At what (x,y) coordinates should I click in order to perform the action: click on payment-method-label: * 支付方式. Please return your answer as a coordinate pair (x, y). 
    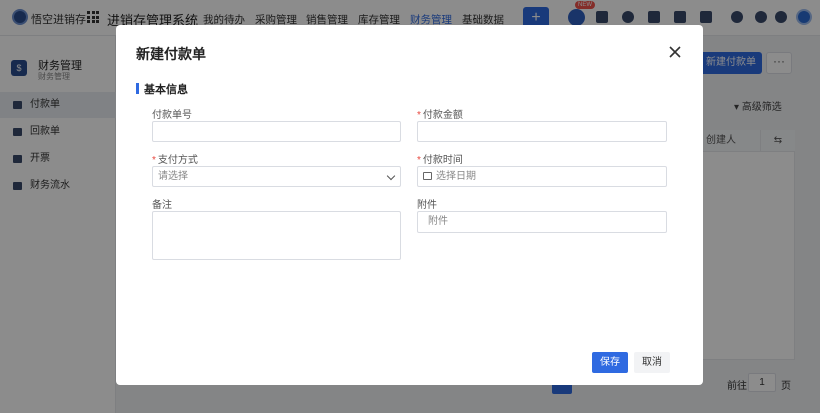
    Looking at the image, I should click on (175, 160).